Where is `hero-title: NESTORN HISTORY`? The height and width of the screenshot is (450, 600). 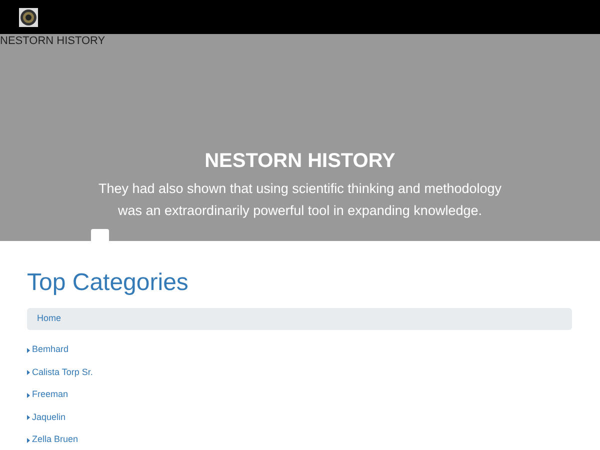 hero-title: NESTORN HISTORY is located at coordinates (300, 161).